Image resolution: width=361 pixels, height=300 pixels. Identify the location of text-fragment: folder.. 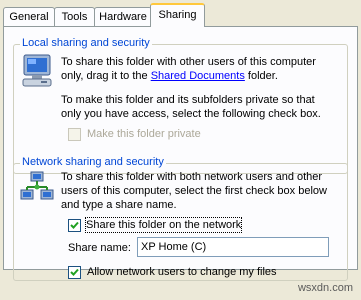
(261, 76).